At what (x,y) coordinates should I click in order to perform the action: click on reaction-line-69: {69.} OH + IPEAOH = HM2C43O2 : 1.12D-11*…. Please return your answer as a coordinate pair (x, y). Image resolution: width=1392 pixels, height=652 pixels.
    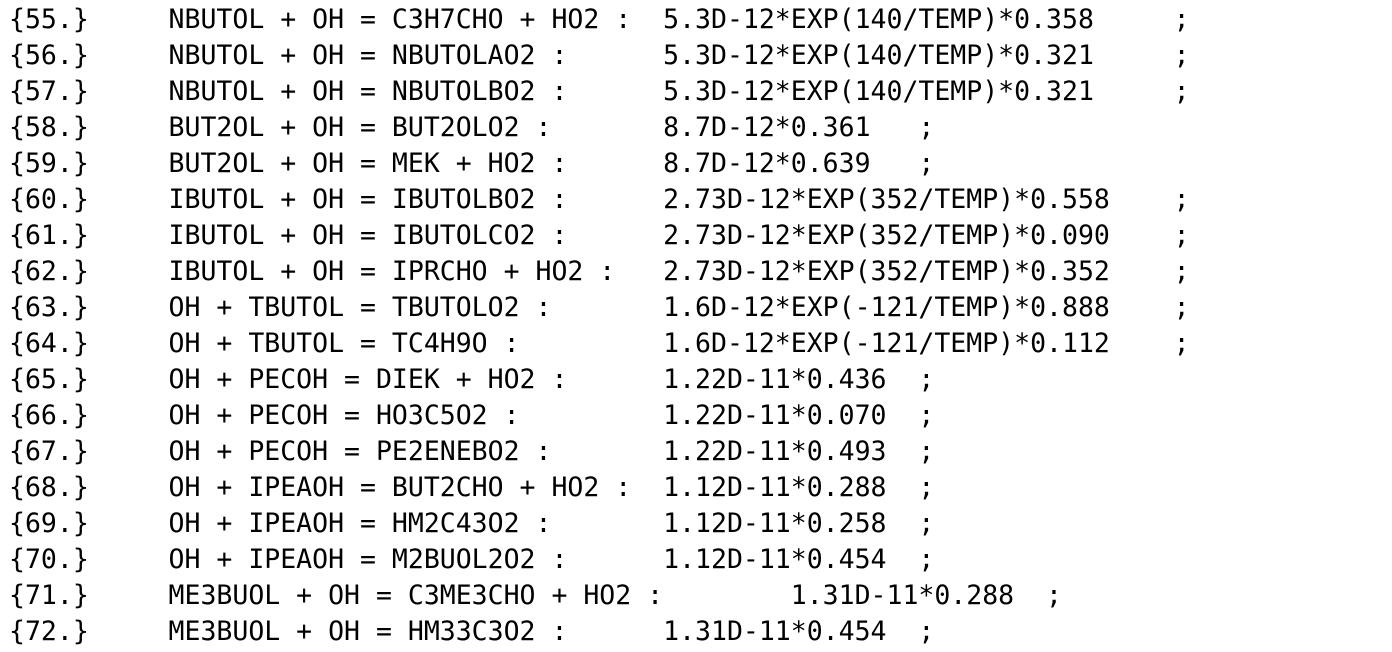
    Looking at the image, I should click on (472, 523).